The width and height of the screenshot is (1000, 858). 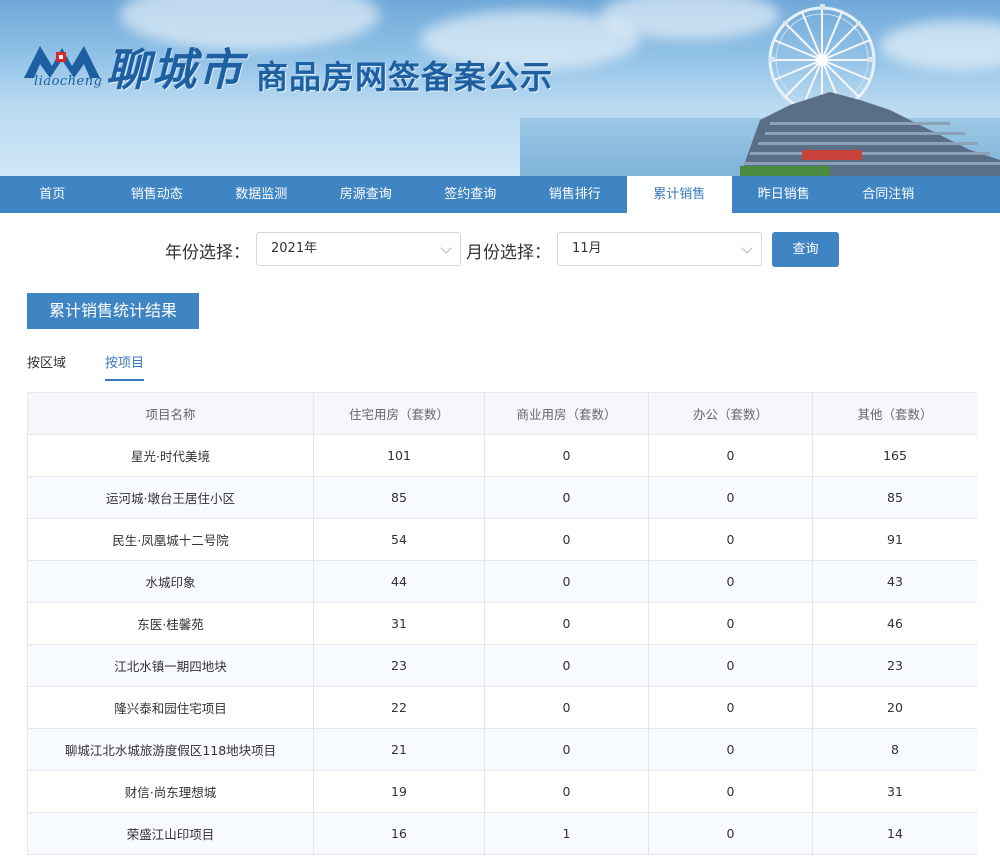 What do you see at coordinates (894, 749) in the screenshot?
I see `cell-other: 8` at bounding box center [894, 749].